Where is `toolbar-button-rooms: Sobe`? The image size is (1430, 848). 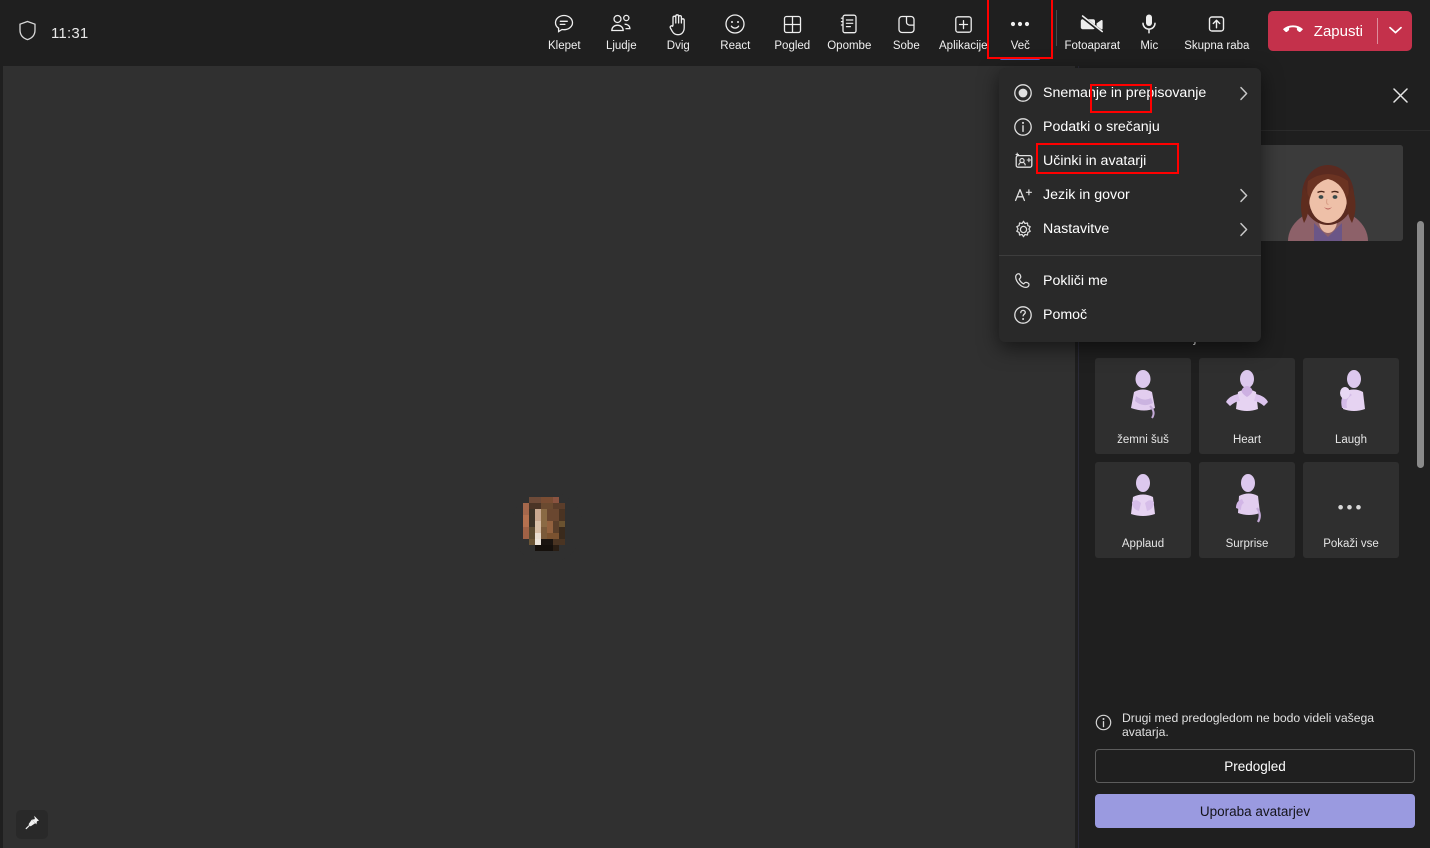 toolbar-button-rooms: Sobe is located at coordinates (906, 31).